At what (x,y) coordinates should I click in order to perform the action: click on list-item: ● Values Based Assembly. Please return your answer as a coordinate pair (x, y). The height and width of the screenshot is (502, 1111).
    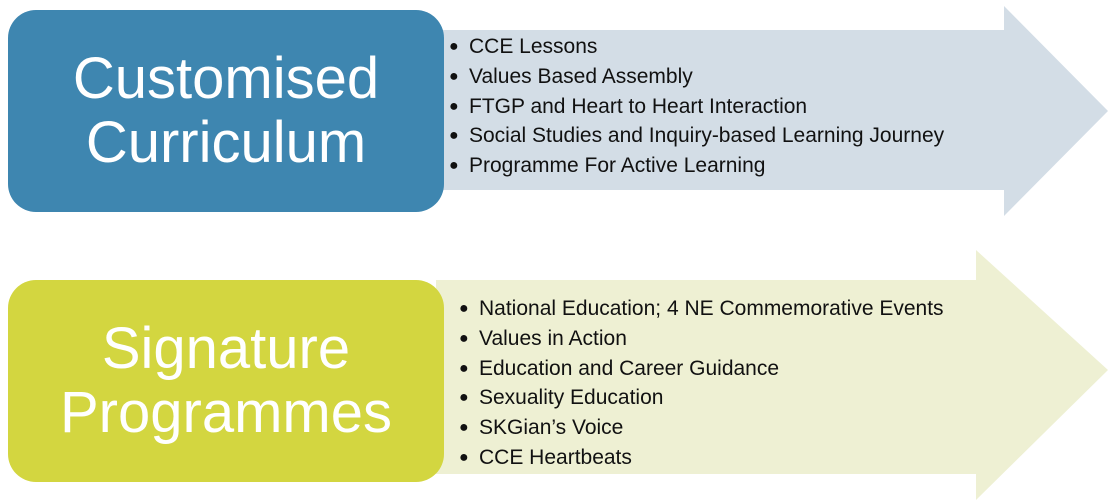
    Looking at the image, I should click on (695, 77).